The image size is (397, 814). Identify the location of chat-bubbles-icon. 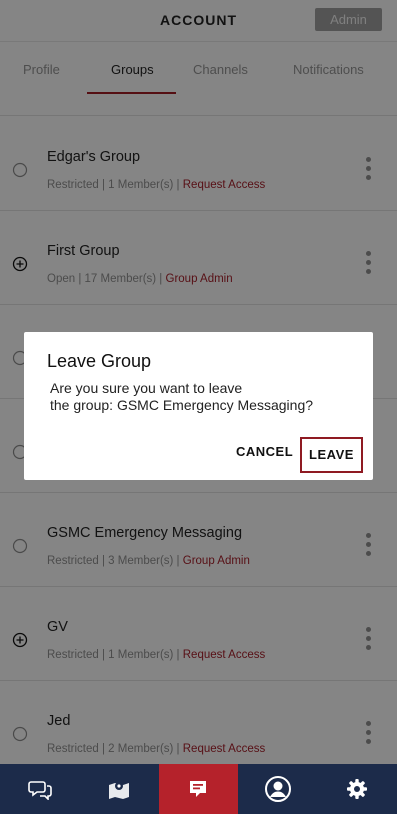
(39, 790).